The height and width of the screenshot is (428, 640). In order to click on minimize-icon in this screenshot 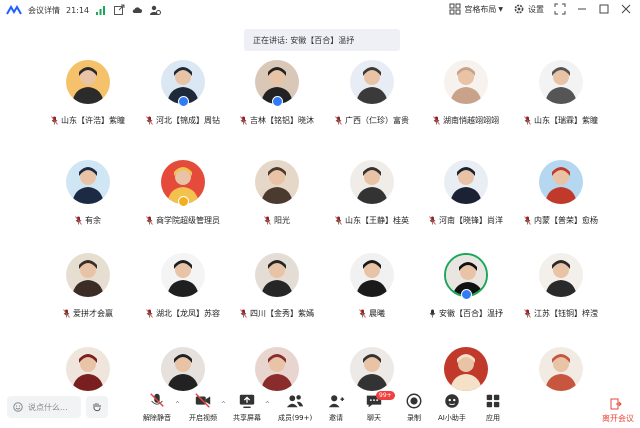, I will do `click(582, 9)`.